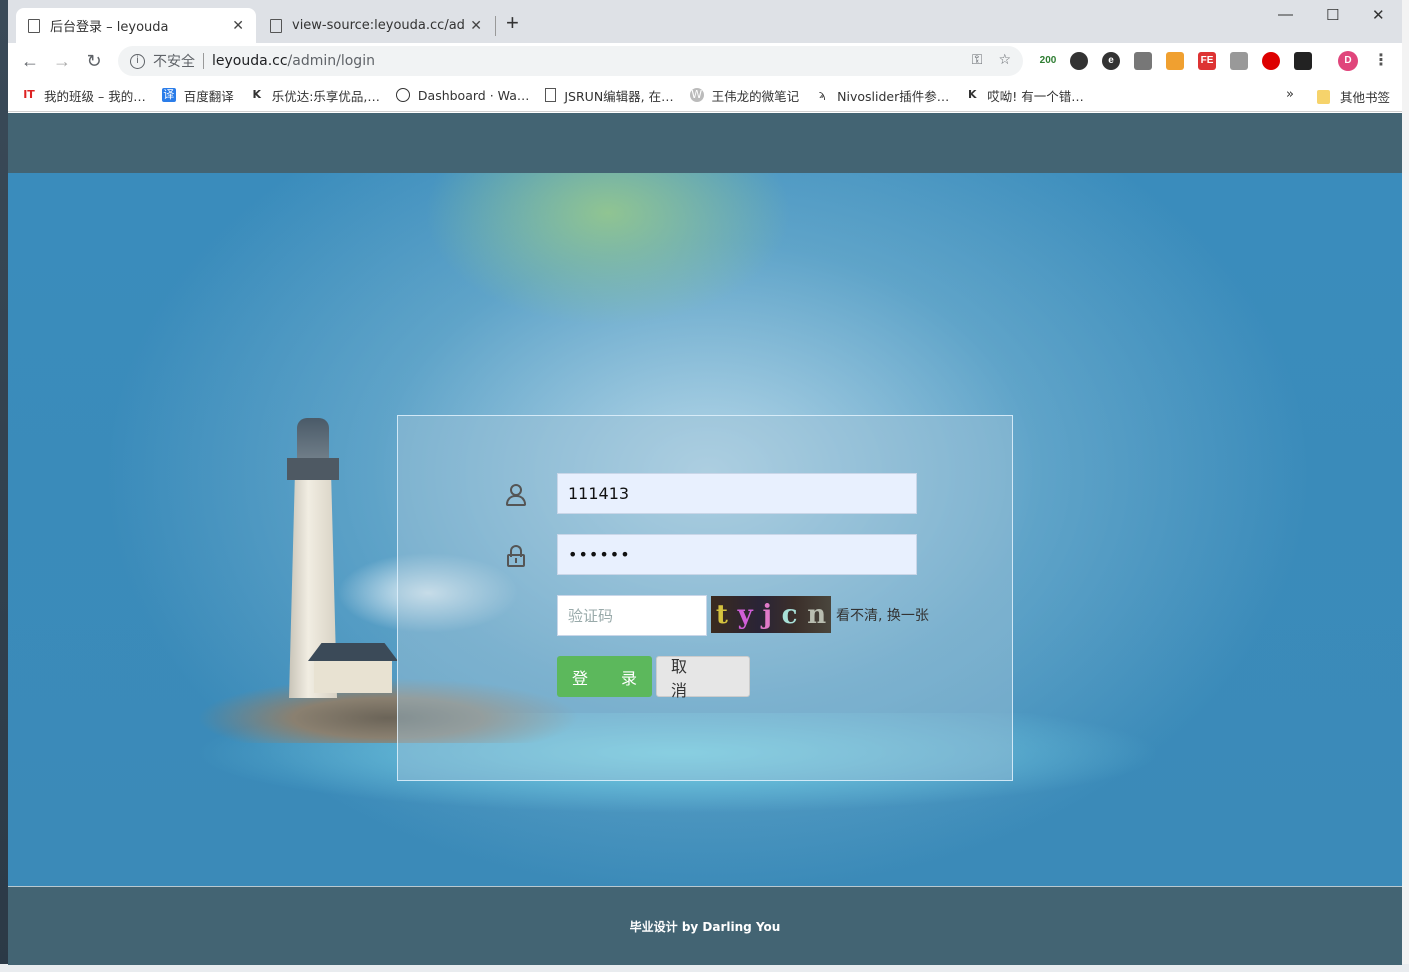  Describe the element at coordinates (1004, 60) in the screenshot. I see `star-icon: ☆` at that location.